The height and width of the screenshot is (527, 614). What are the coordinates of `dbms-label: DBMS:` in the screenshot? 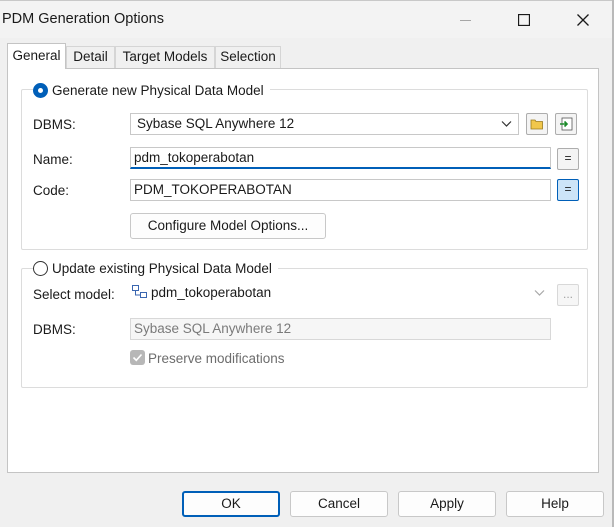 It's located at (54, 124).